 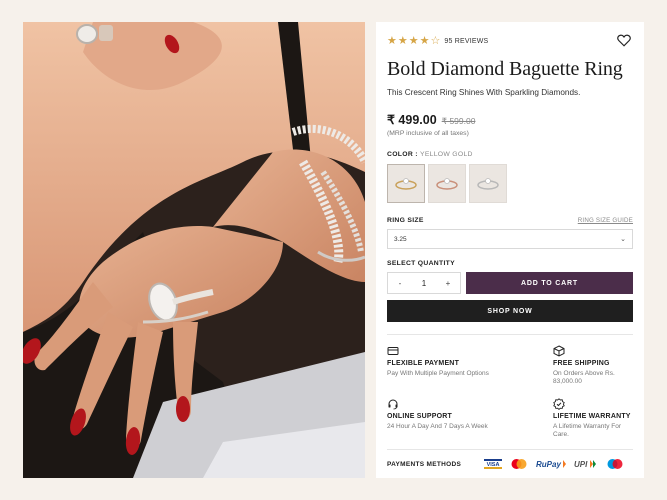 What do you see at coordinates (510, 154) in the screenshot?
I see `color-label: COLOR : YELLOW GOLD` at bounding box center [510, 154].